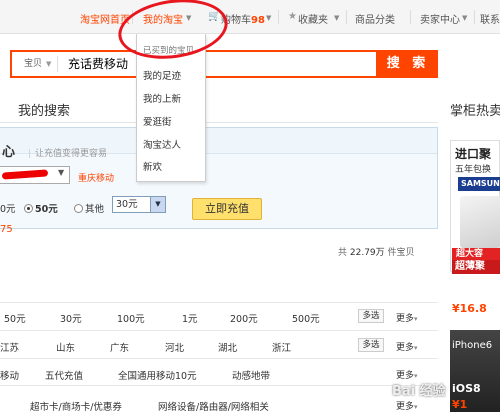 This screenshot has width=500, height=412. I want to click on dropdown-item-new: 我的上新, so click(162, 98).